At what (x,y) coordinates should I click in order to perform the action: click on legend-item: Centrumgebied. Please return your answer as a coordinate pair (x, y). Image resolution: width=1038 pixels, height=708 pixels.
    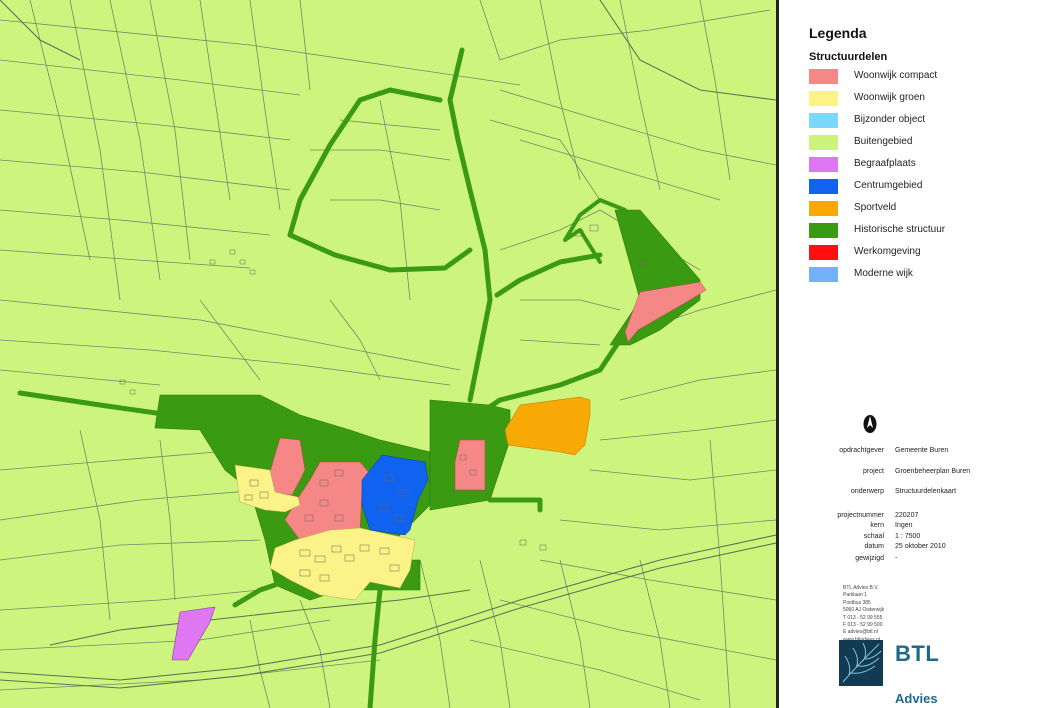
    Looking at the image, I should click on (919, 187).